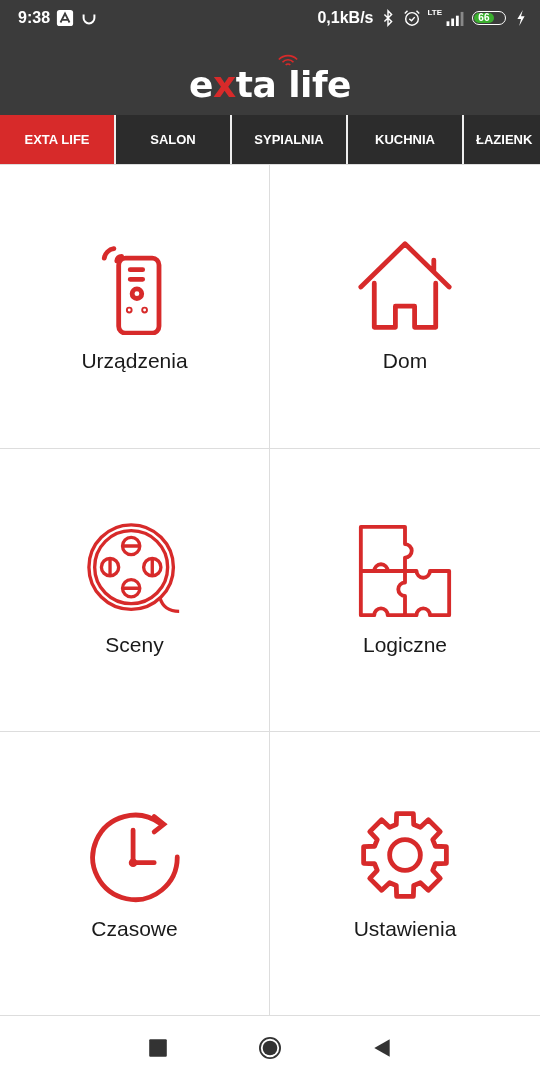 Image resolution: width=540 pixels, height=1080 pixels. What do you see at coordinates (288, 59) in the screenshot?
I see `wifi-icon` at bounding box center [288, 59].